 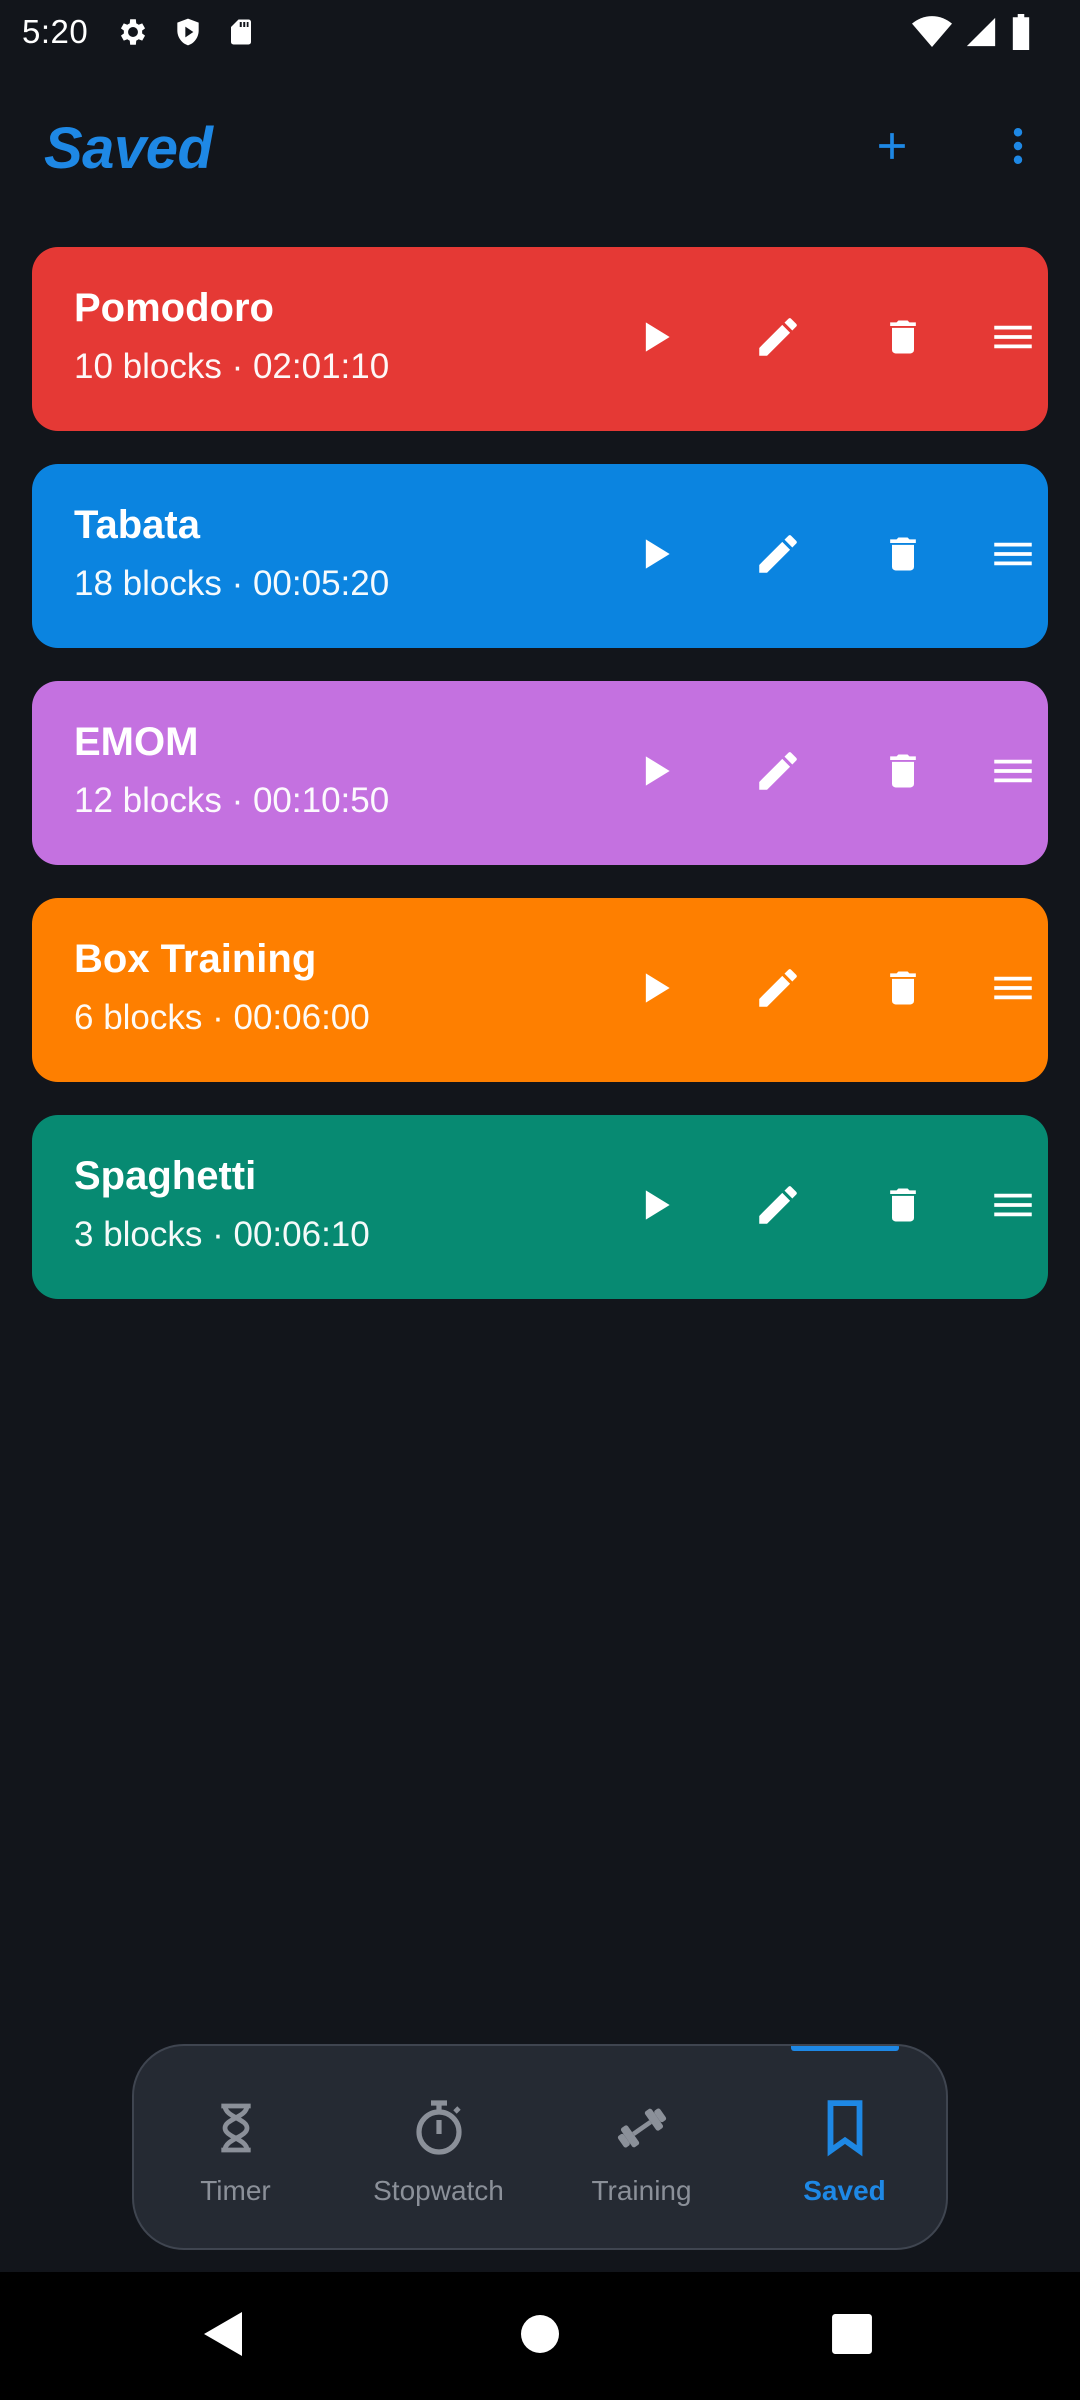 I want to click on preset-name: Box Training, so click(x=195, y=959).